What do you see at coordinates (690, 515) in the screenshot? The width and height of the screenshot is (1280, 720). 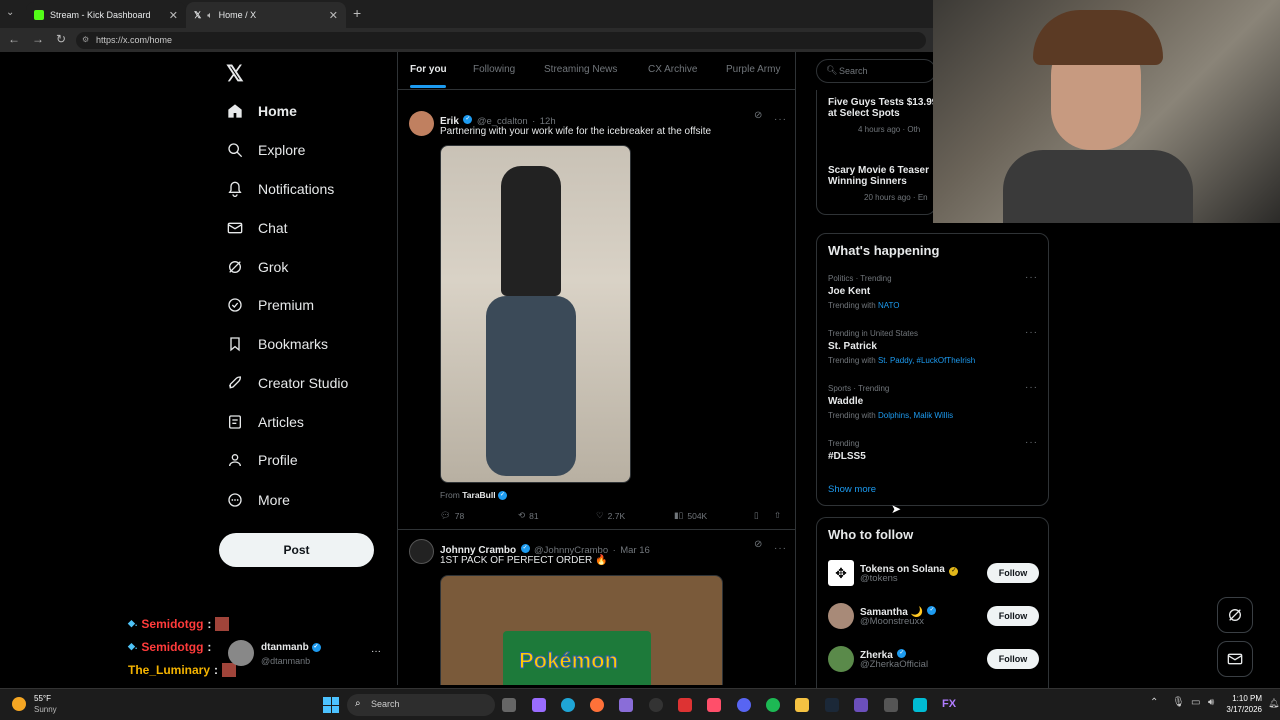 I see `views-button: ▮▯ 504K` at bounding box center [690, 515].